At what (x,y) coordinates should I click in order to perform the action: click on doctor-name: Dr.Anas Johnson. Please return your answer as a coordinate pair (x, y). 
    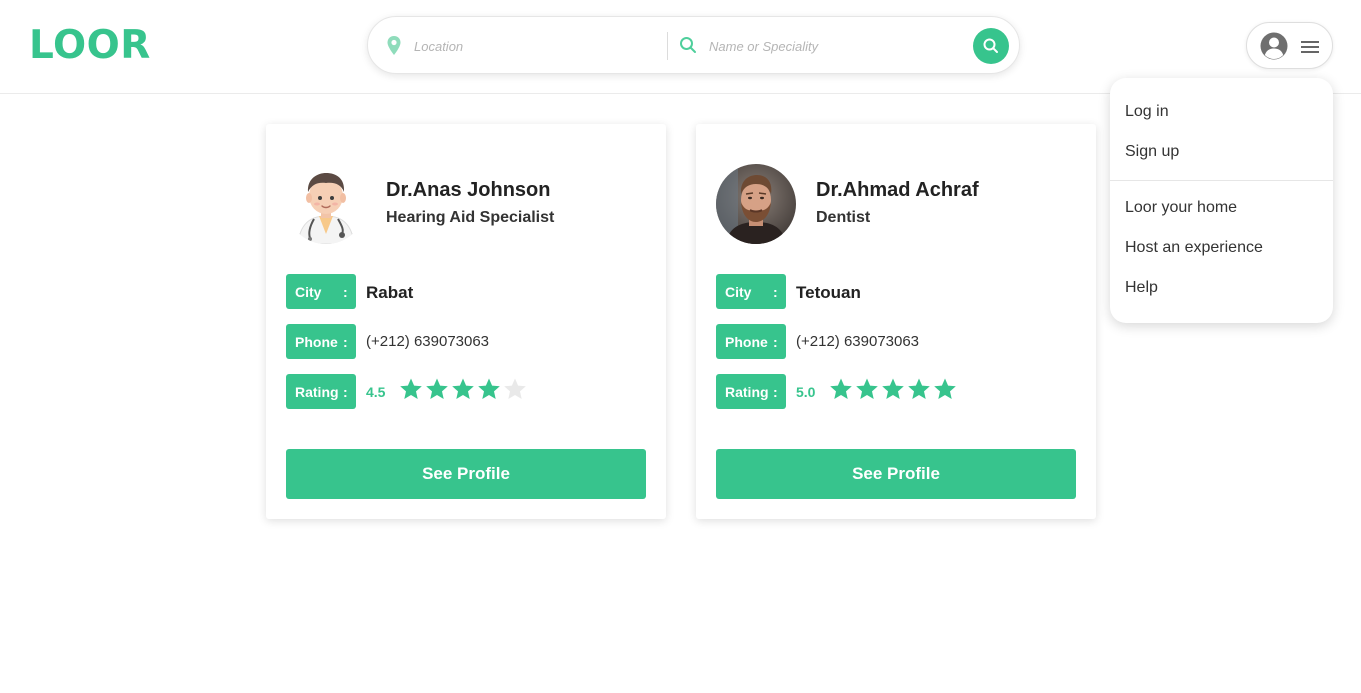
    Looking at the image, I should click on (468, 190).